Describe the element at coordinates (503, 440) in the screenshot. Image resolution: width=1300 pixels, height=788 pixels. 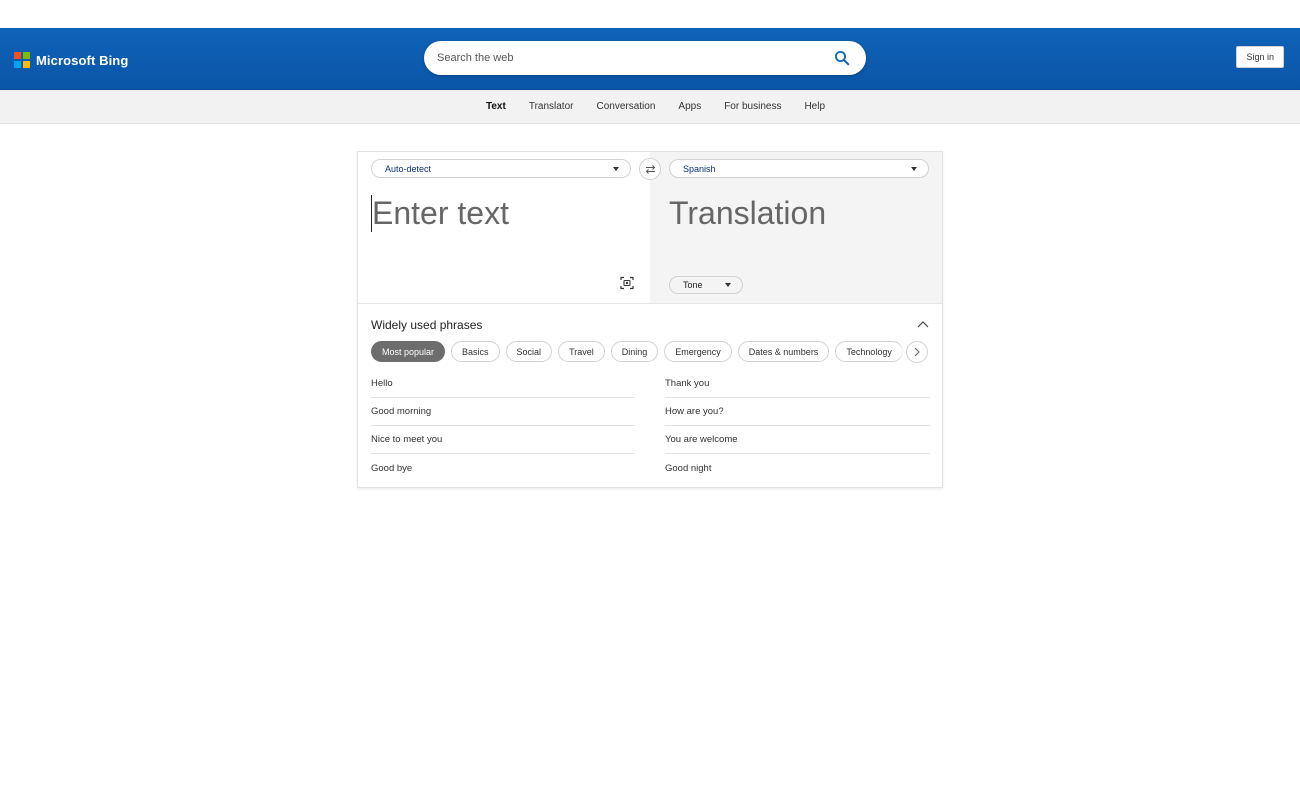
I see `phrase-item: Nice to meet you` at that location.